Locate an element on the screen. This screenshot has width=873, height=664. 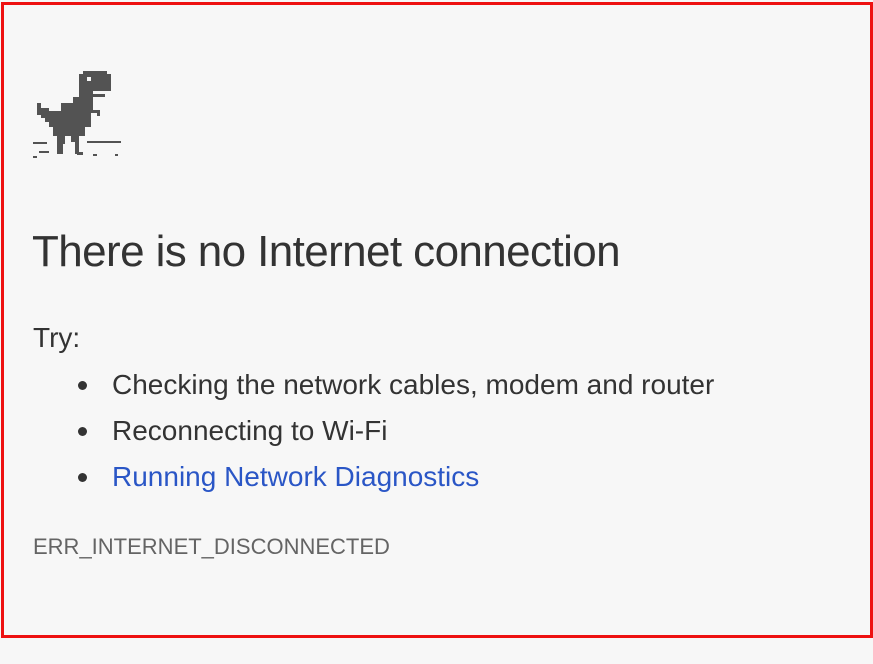
page-title: There is no Internet connection is located at coordinates (326, 251).